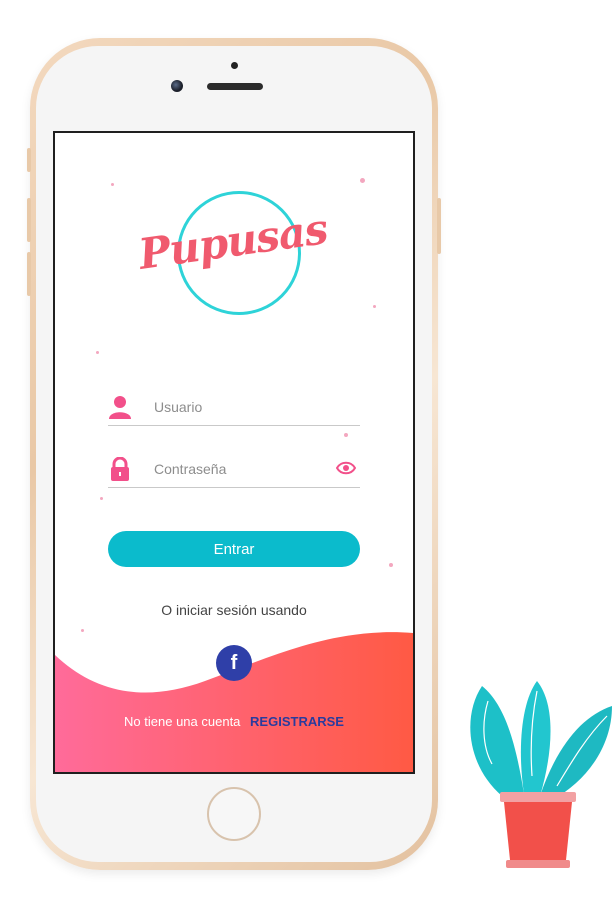 This screenshot has width=613, height=920. I want to click on username-field, so click(234, 408).